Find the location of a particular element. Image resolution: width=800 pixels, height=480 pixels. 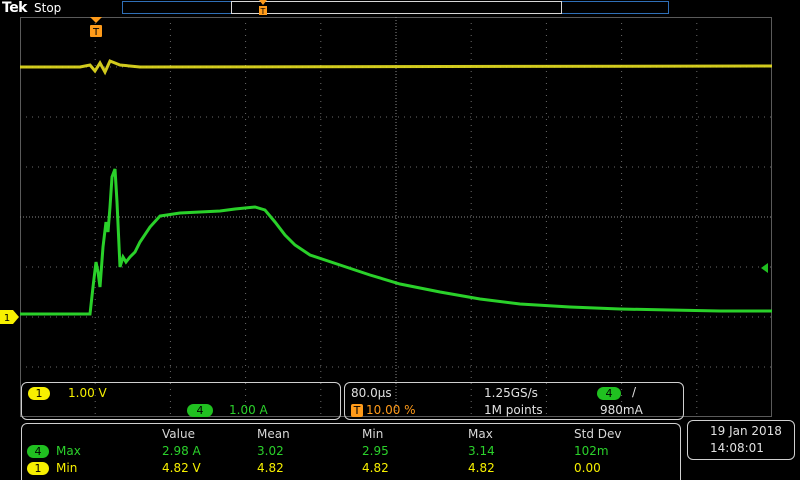

trigger-source-badge: 4 is located at coordinates (609, 393).